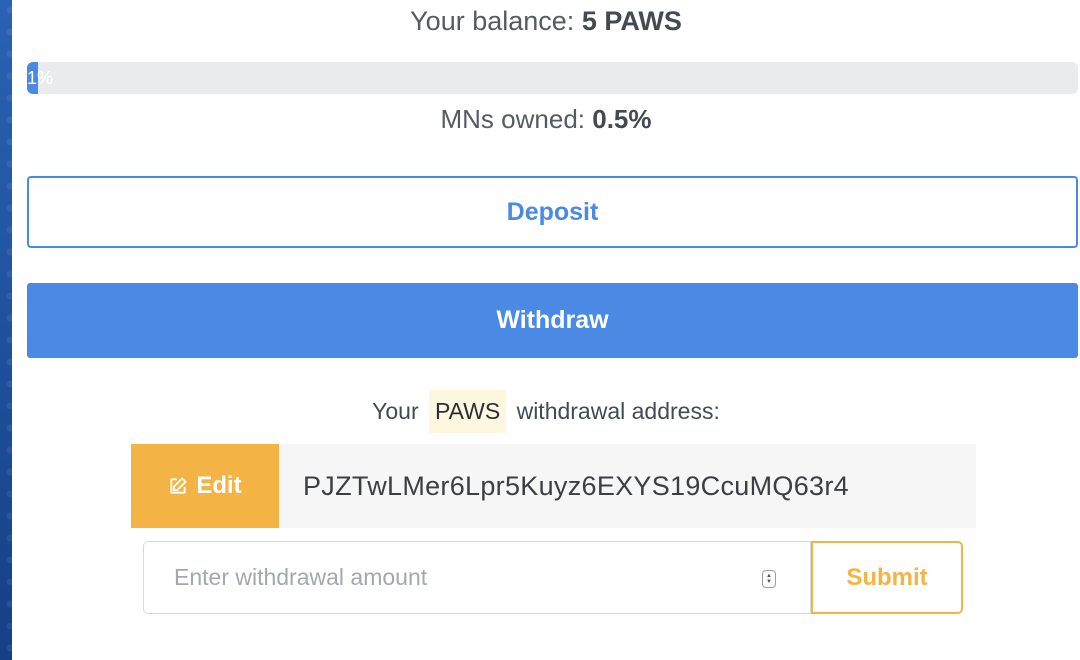 This screenshot has height=660, width=1080. Describe the element at coordinates (887, 577) in the screenshot. I see `submit-button: Submit` at that location.